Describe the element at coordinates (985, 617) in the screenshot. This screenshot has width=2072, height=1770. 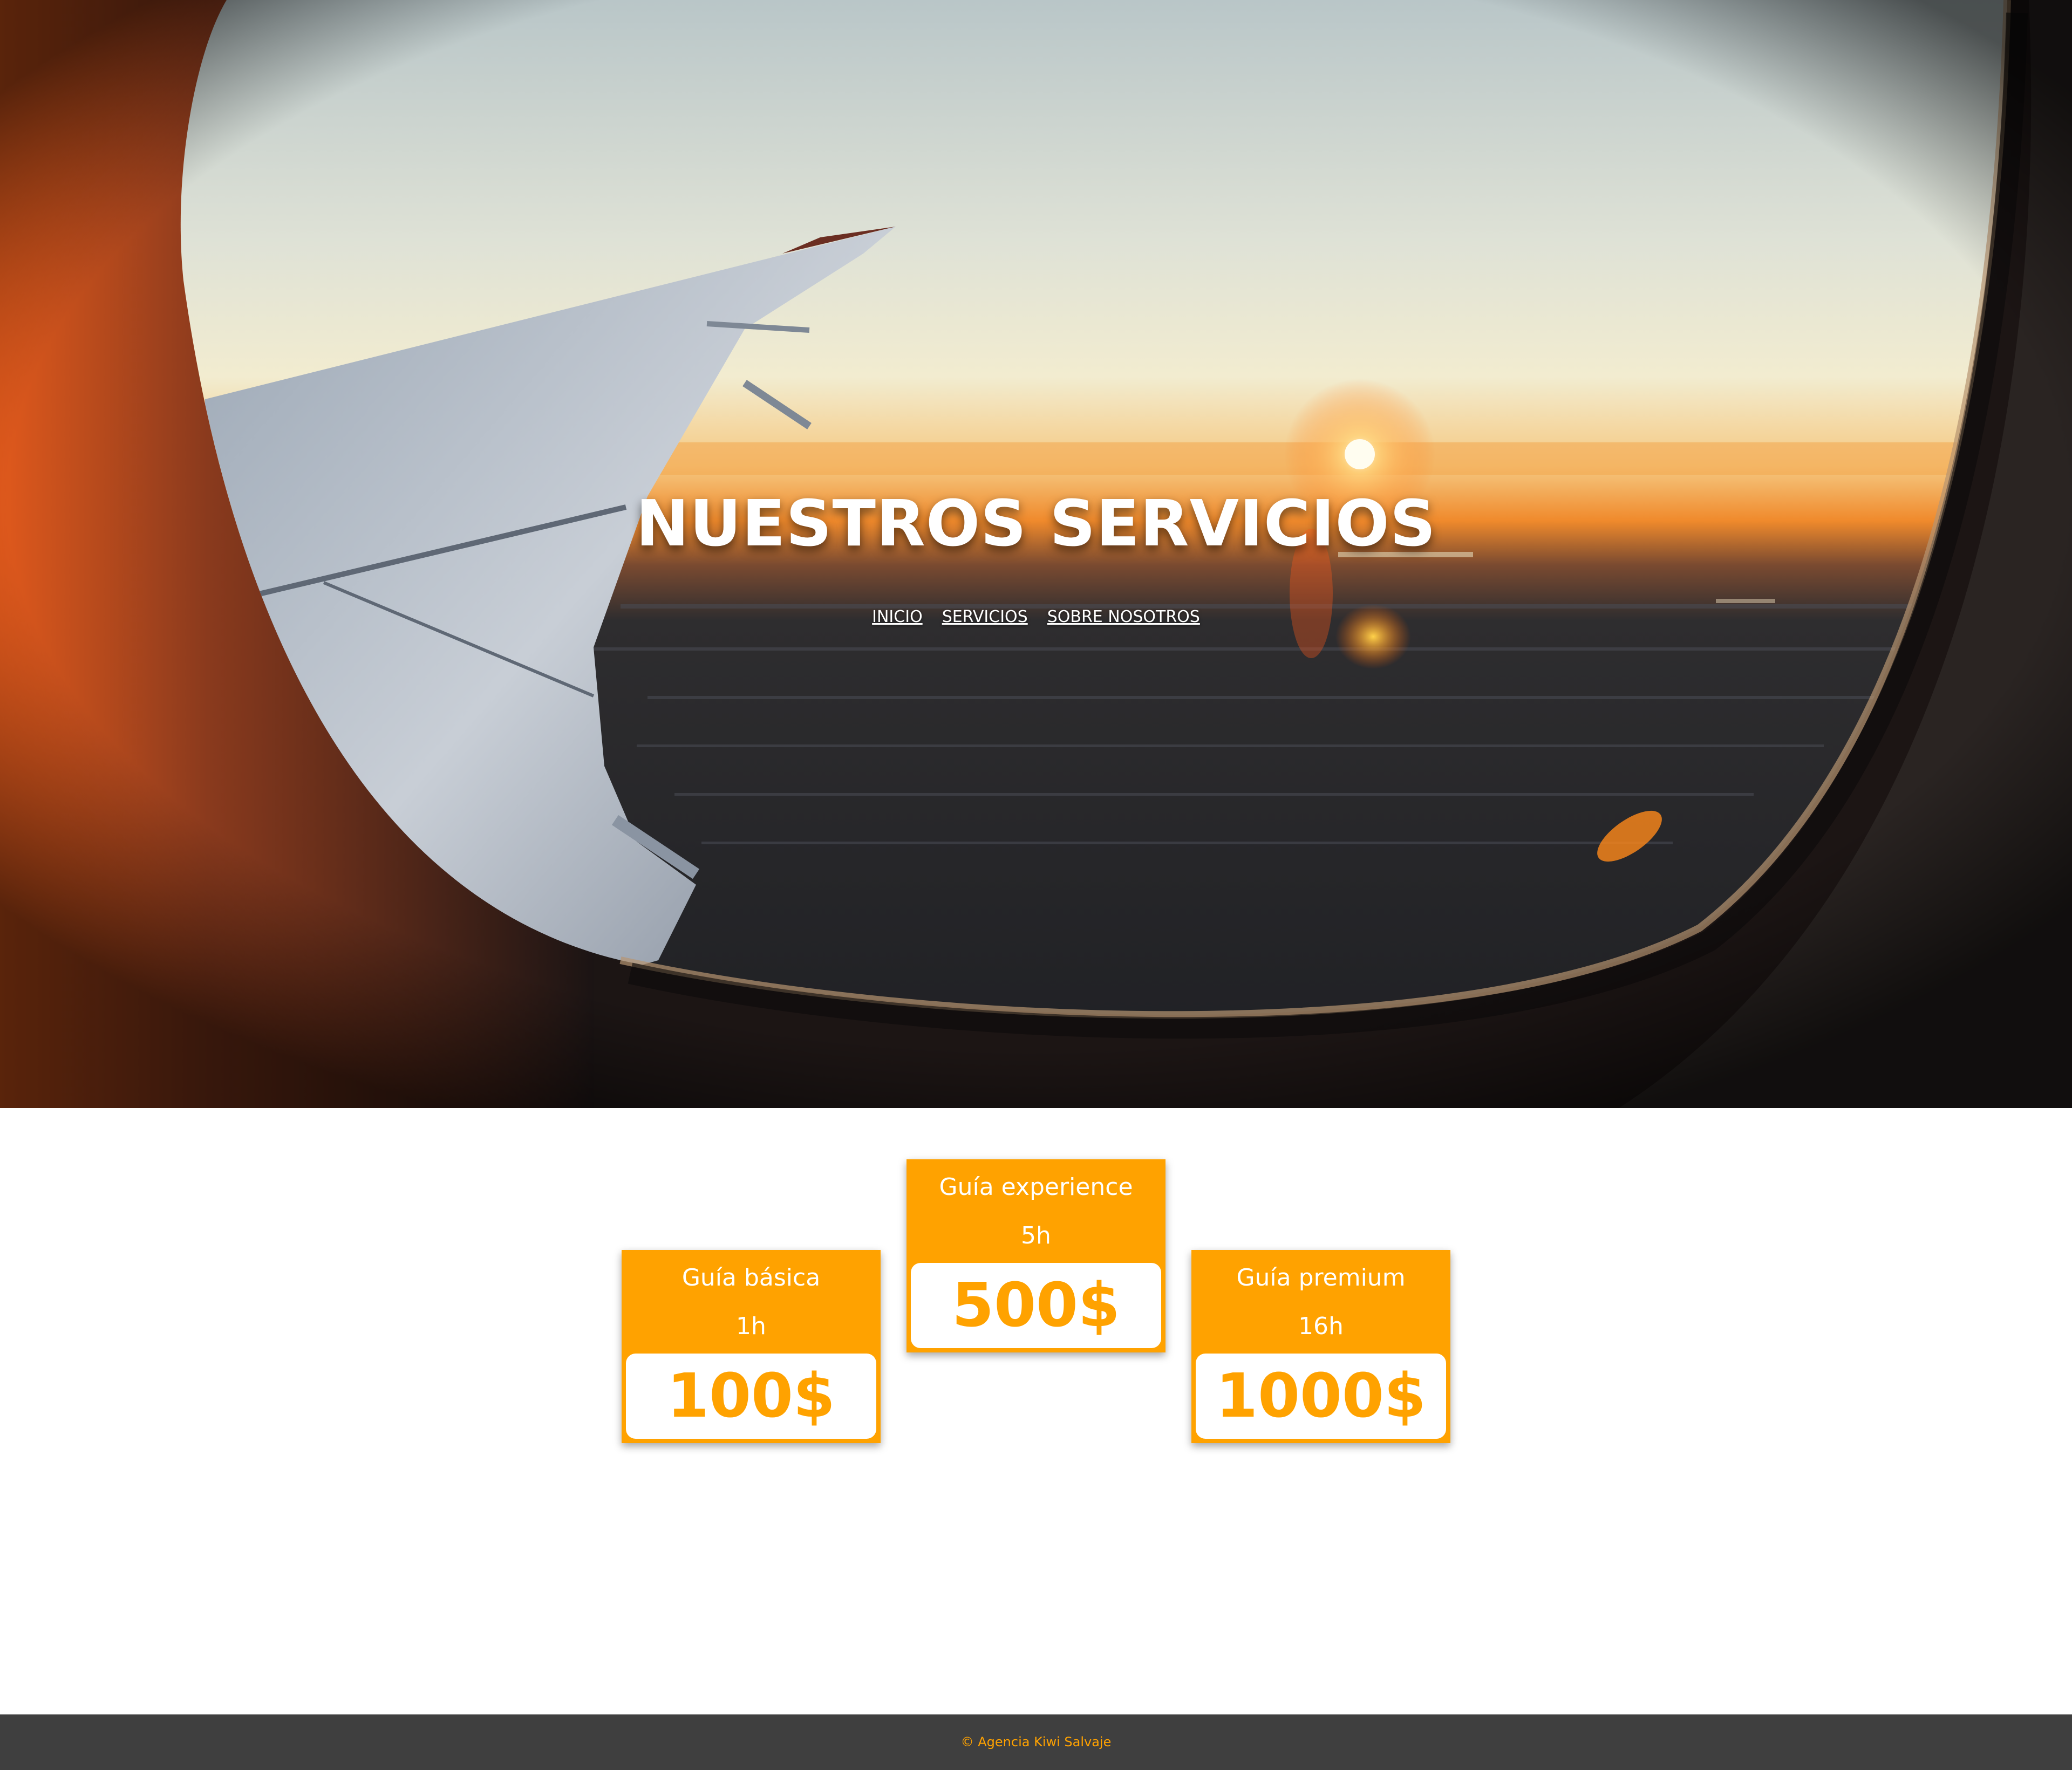
I see `nav-link-servicios: SERVICIOS` at that location.